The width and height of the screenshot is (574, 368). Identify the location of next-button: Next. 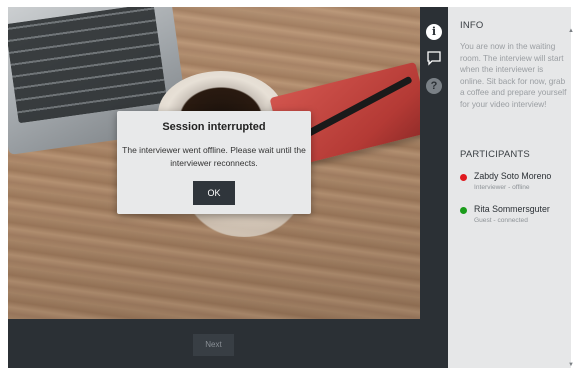
(213, 345).